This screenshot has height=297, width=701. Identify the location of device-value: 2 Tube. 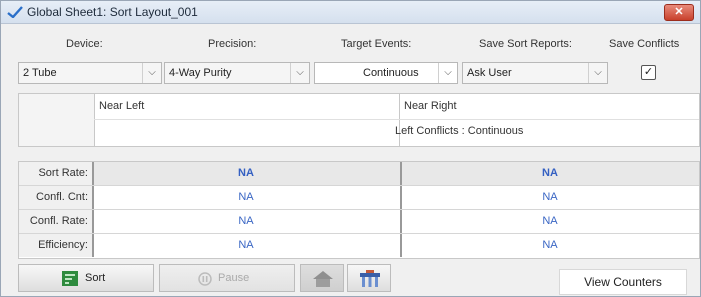
(40, 73).